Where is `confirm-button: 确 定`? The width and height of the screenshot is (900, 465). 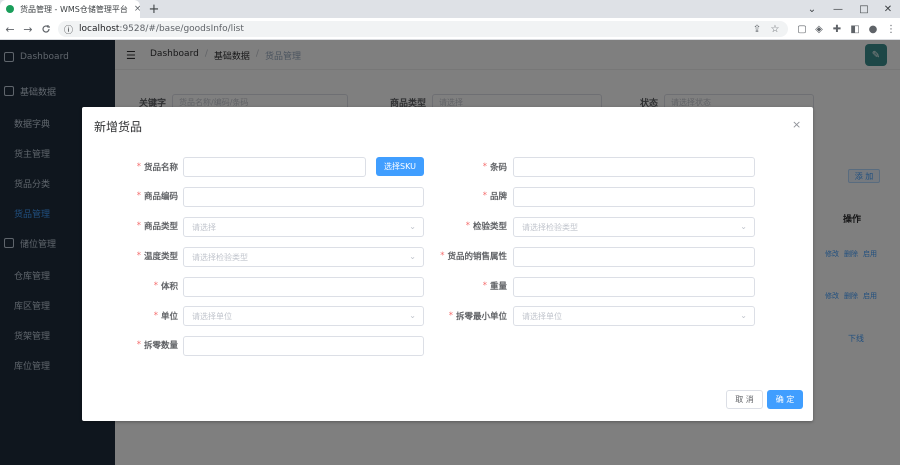
confirm-button: 确 定 is located at coordinates (785, 399).